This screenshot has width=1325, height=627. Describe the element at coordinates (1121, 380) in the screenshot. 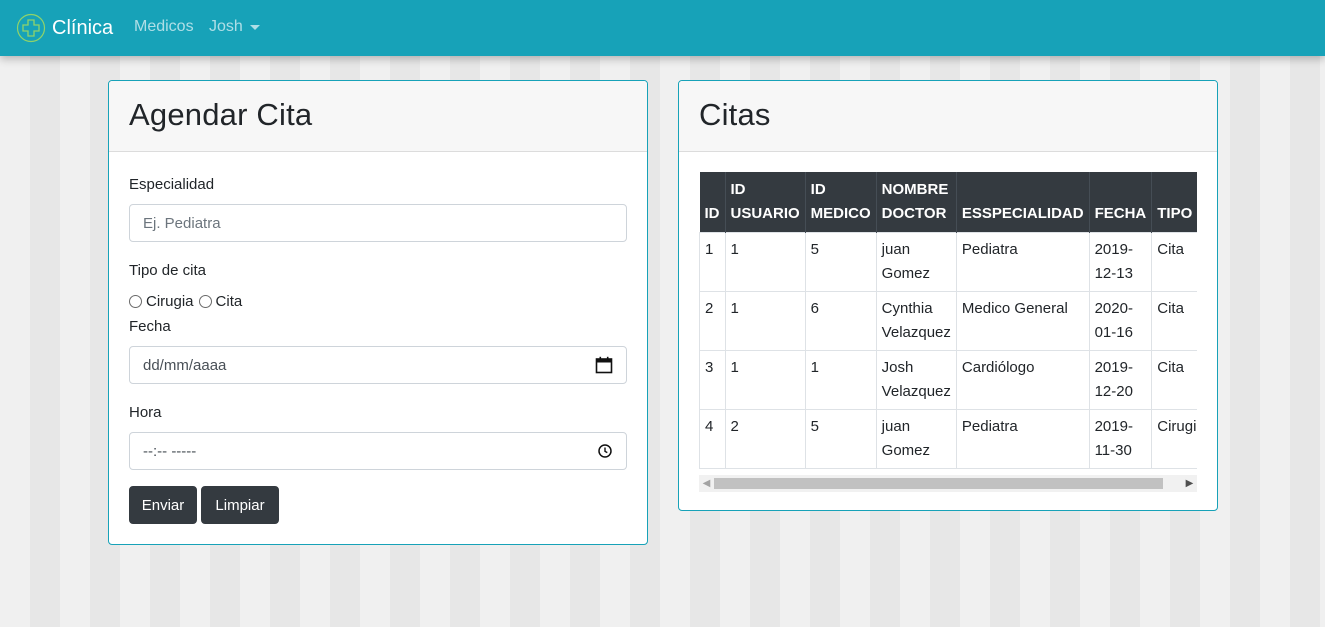

I see `cell-fecha: 2019-12-20` at that location.